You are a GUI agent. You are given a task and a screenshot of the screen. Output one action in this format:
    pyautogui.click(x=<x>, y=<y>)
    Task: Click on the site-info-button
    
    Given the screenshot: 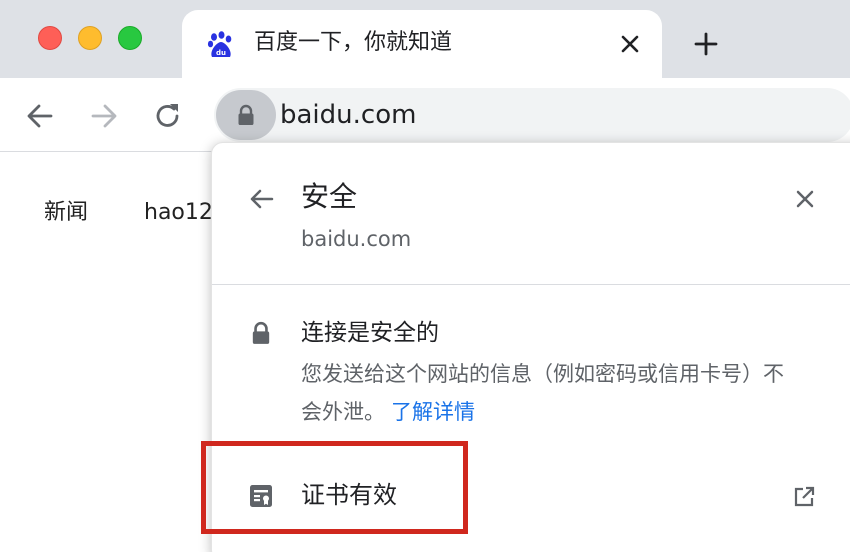 What is the action you would take?
    pyautogui.click(x=246, y=115)
    